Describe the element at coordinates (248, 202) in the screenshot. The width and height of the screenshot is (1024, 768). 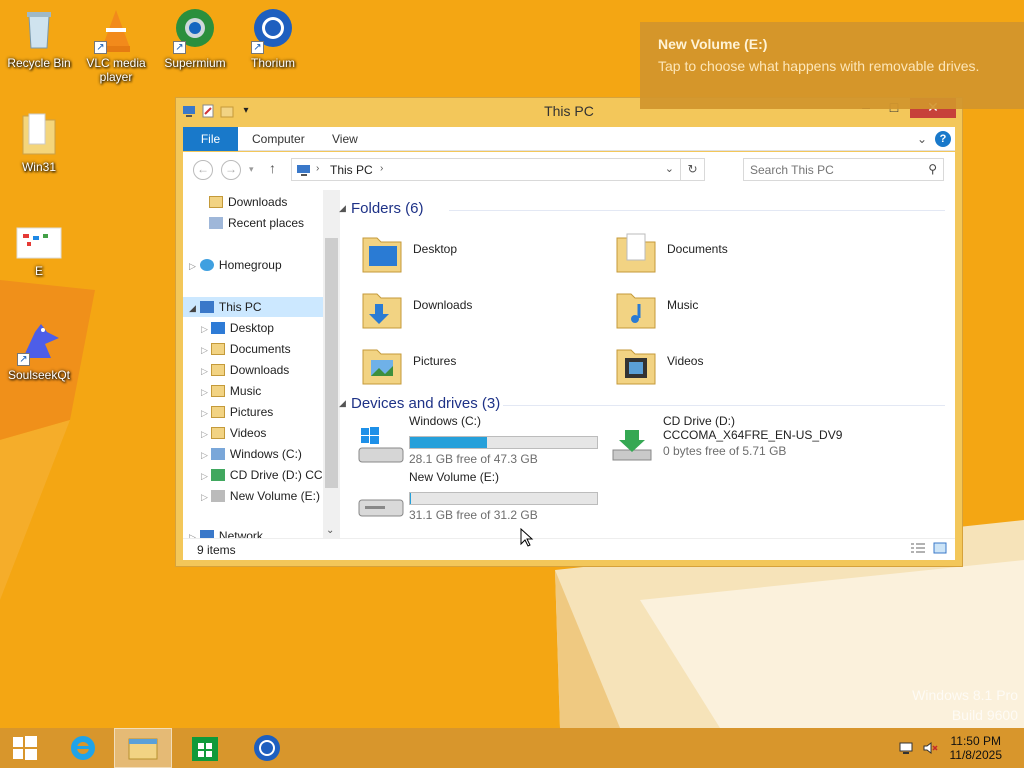
I see `nav-item-downloads: Downloads` at that location.